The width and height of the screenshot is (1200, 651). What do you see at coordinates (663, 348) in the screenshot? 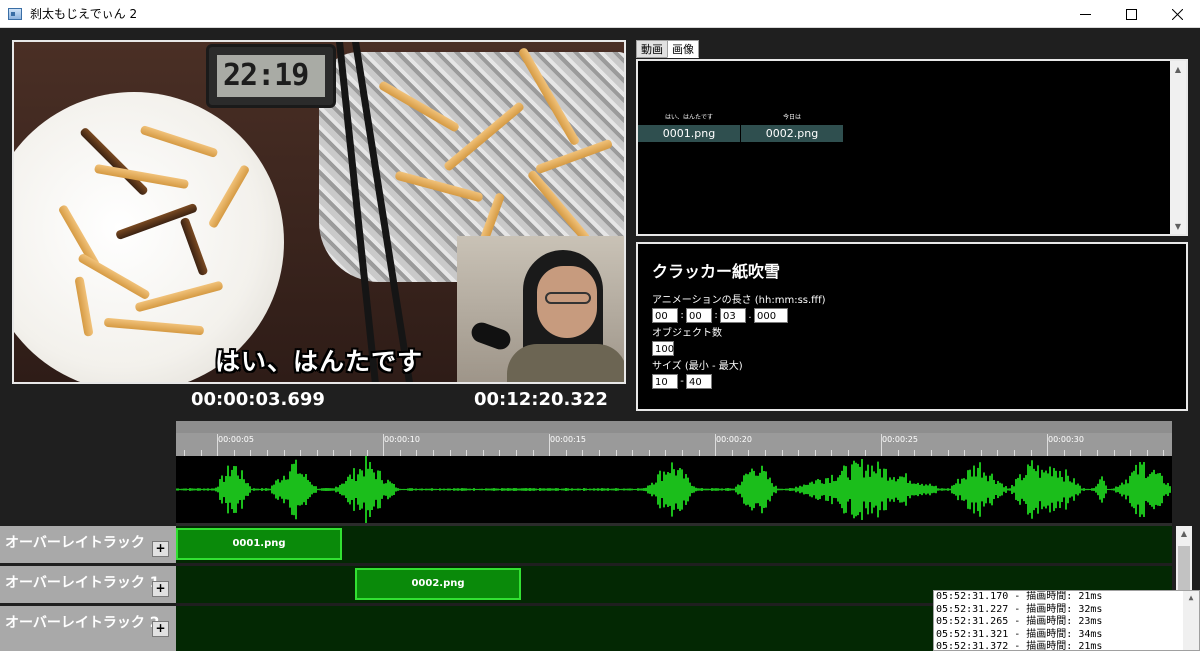
I see `object-count-input: 100` at bounding box center [663, 348].